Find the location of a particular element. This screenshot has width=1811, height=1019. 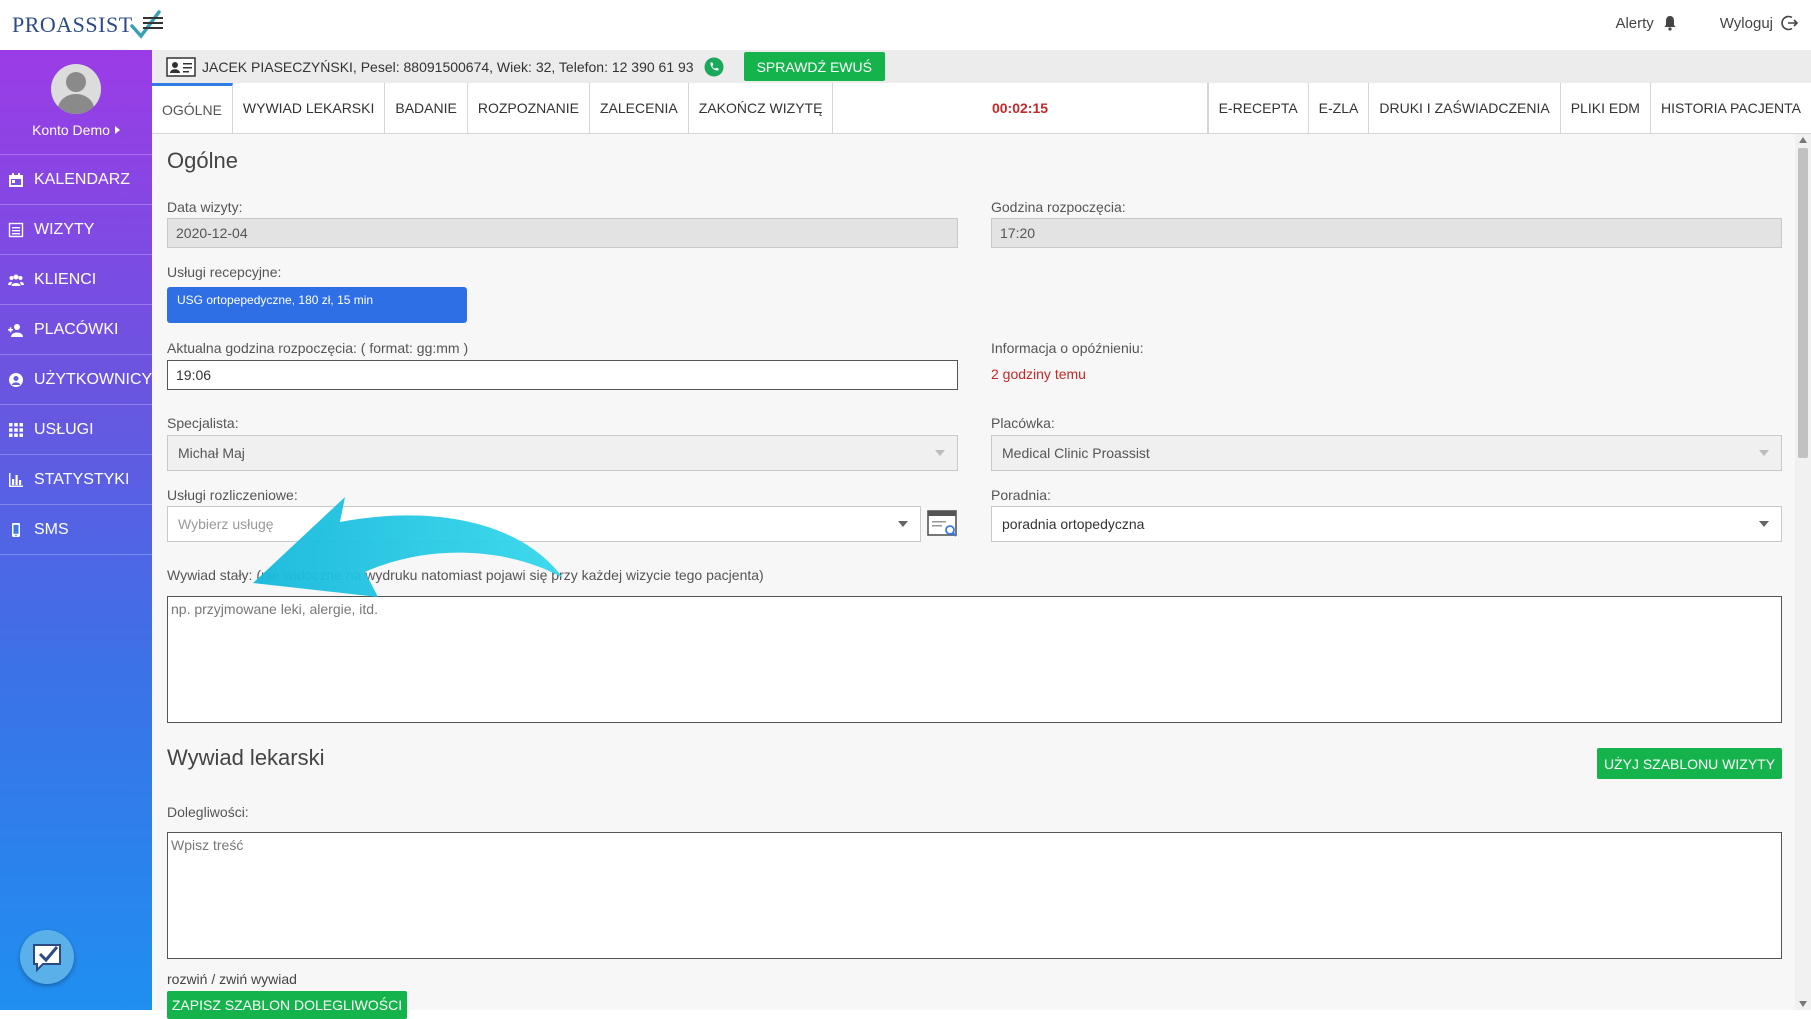

visit-timer: 00:02:15 is located at coordinates (1020, 108).